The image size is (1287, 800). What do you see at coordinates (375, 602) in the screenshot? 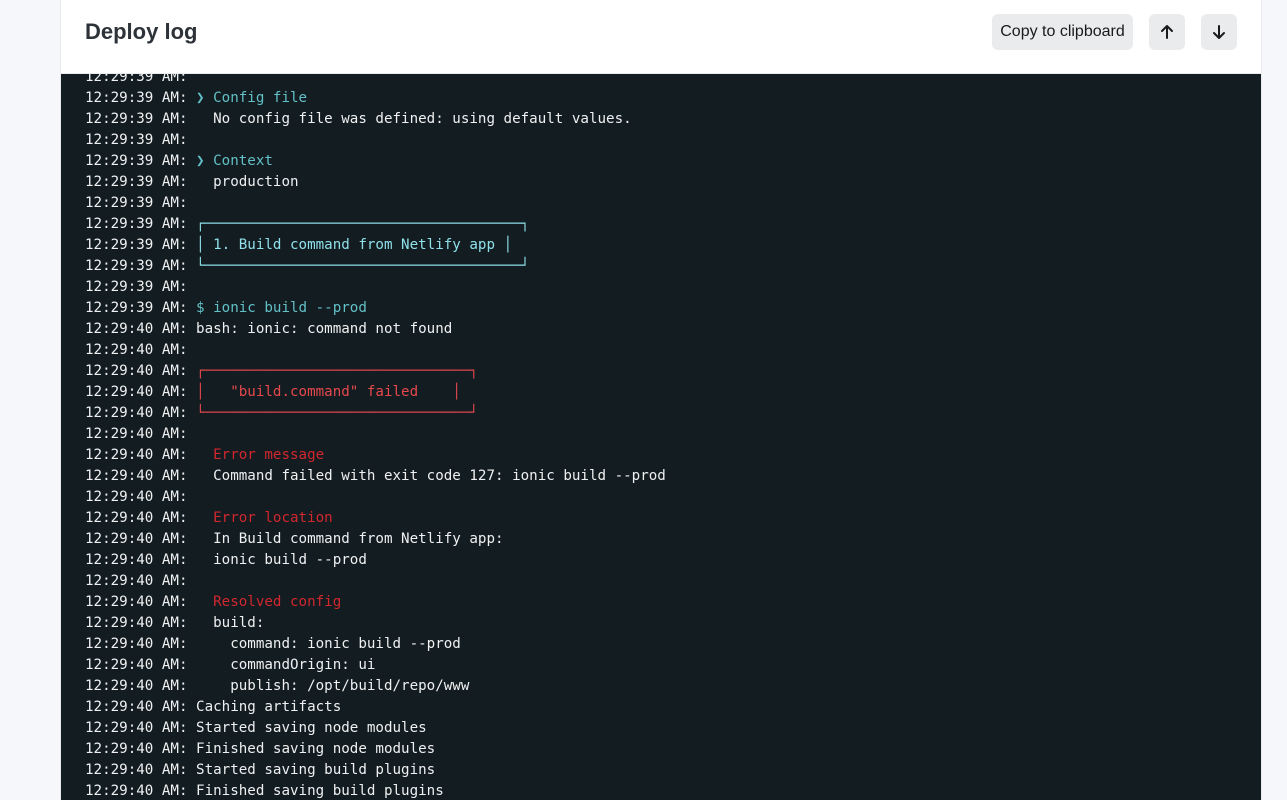
I see `log-line: 12:29:40 AM: Resolved config` at bounding box center [375, 602].